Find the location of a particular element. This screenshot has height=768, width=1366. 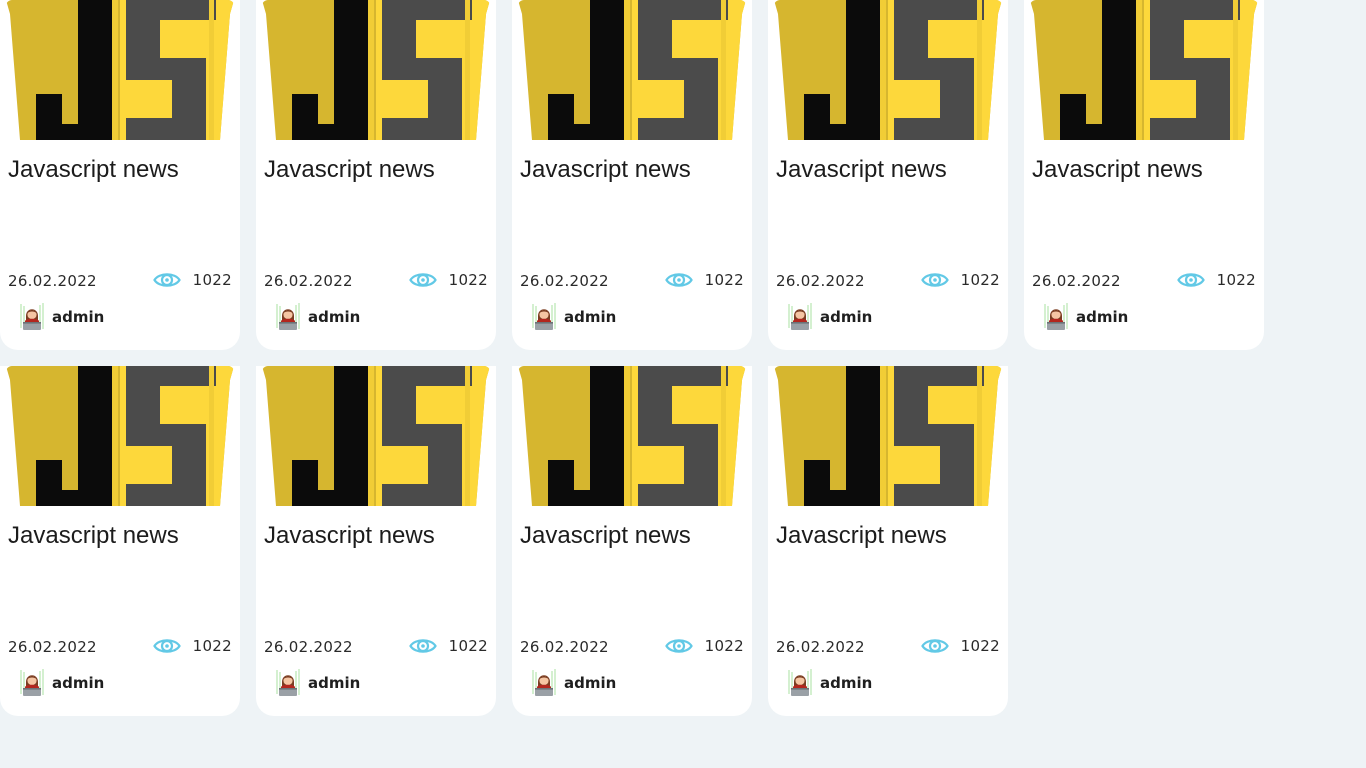

news-card-5: Javascript news 26.02.2022 1022 admin is located at coordinates (1144, 175).